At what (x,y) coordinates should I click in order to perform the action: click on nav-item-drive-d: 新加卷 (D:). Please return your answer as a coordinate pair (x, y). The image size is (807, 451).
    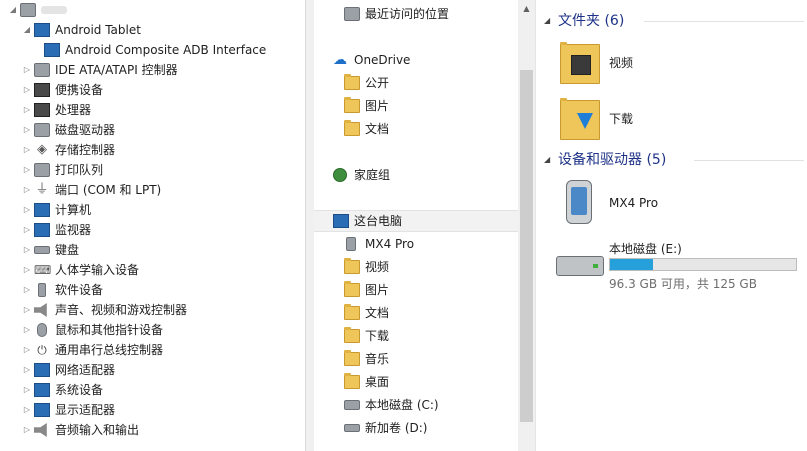
    Looking at the image, I should click on (416, 428).